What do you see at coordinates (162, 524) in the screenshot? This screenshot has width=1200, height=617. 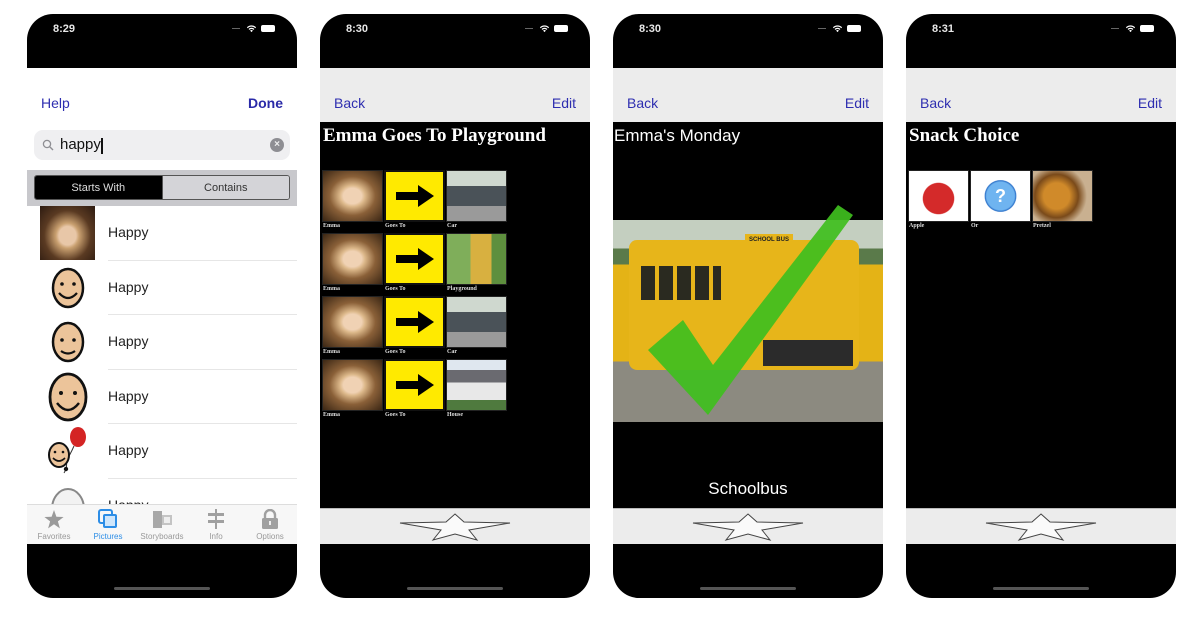 I see `tab-storyboards: Storyboards` at bounding box center [162, 524].